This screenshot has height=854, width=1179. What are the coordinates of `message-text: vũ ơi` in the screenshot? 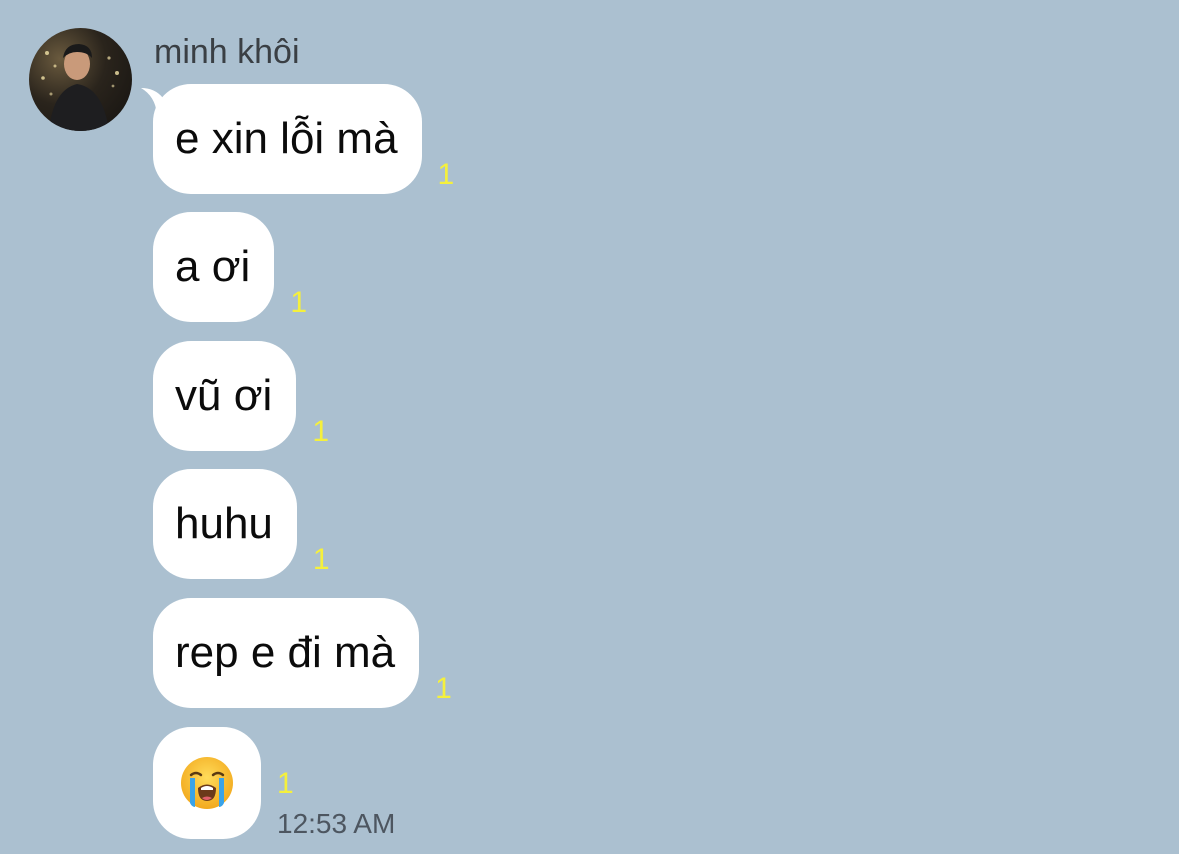 It's located at (224, 395).